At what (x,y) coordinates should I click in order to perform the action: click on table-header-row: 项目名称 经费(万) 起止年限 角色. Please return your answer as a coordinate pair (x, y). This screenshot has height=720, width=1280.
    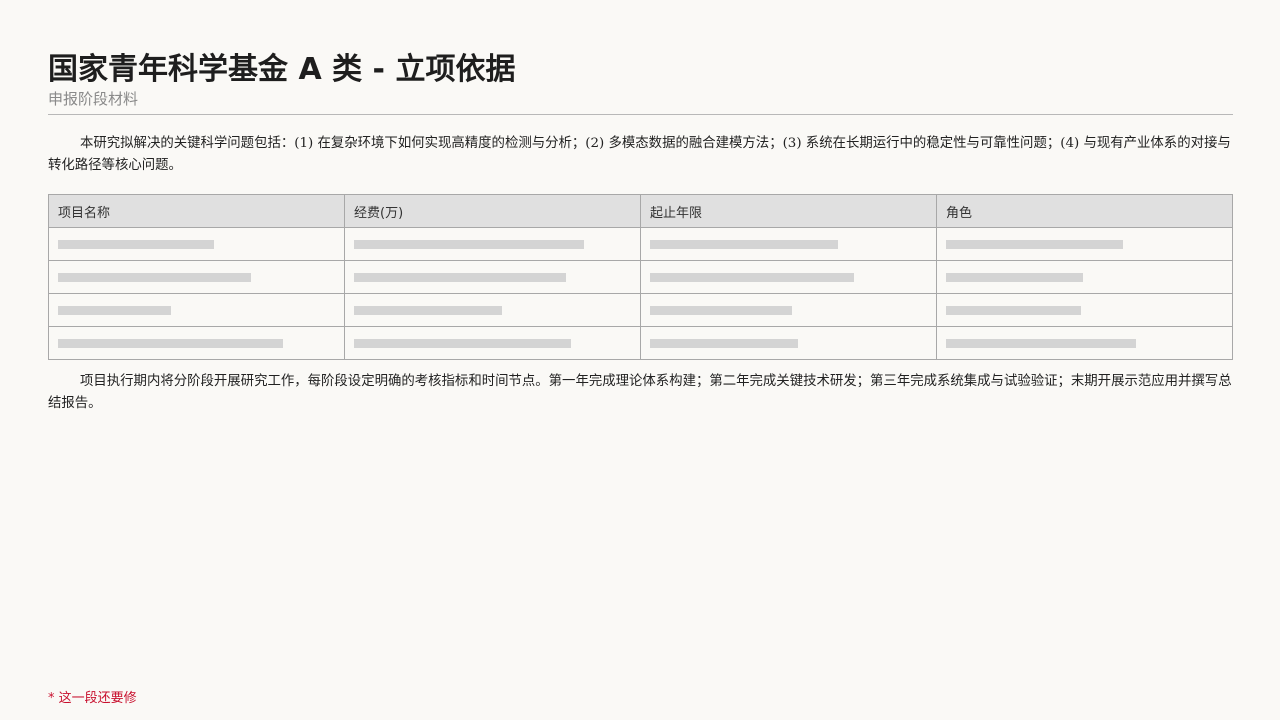
    Looking at the image, I should click on (640, 211).